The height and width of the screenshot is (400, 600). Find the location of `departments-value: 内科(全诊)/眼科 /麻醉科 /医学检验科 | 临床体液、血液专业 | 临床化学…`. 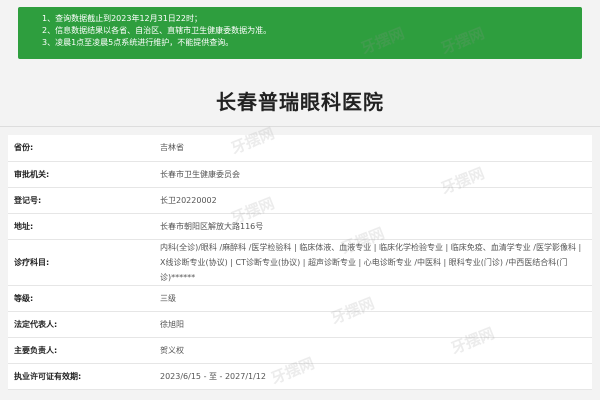

departments-value: 内科(全诊)/眼科 /麻醉科 /医学检验科 | 临床体液、血液专业 | 临床化学… is located at coordinates (374, 262).